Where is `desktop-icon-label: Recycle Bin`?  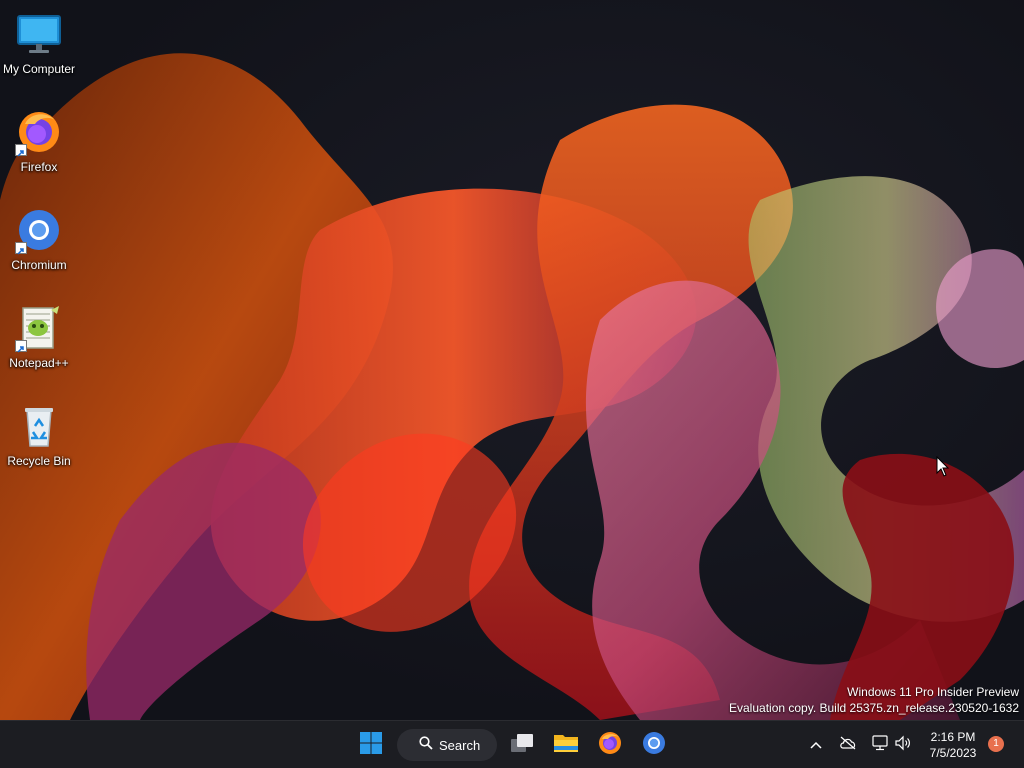
desktop-icon-label: Recycle Bin is located at coordinates (39, 461).